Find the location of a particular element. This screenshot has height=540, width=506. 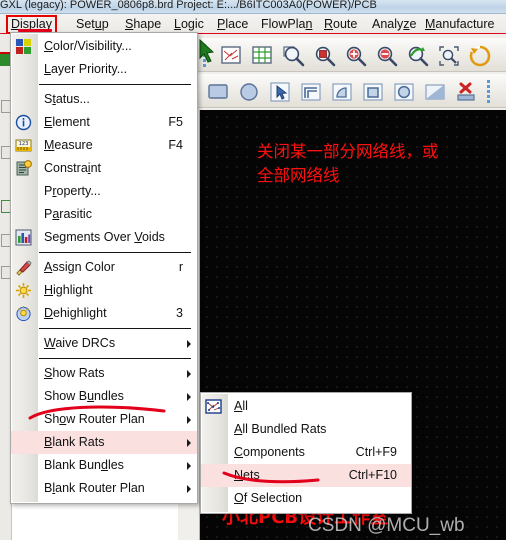

toolbar-row-shapes is located at coordinates (351, 91).